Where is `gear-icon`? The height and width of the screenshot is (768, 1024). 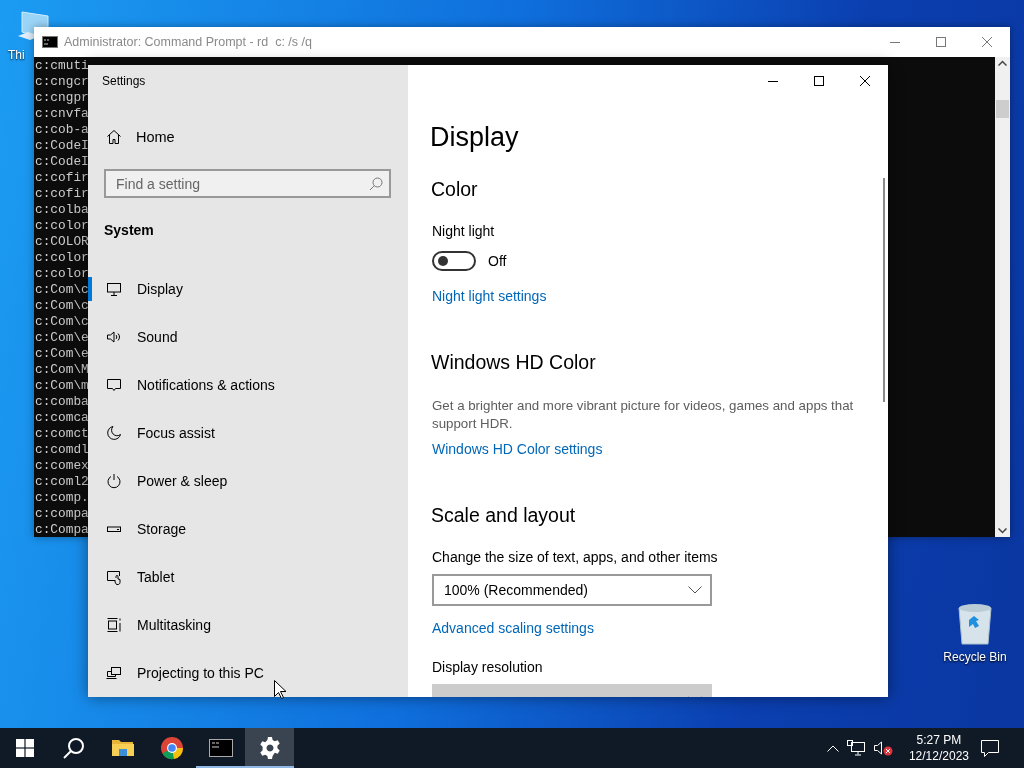
gear-icon is located at coordinates (269, 748).